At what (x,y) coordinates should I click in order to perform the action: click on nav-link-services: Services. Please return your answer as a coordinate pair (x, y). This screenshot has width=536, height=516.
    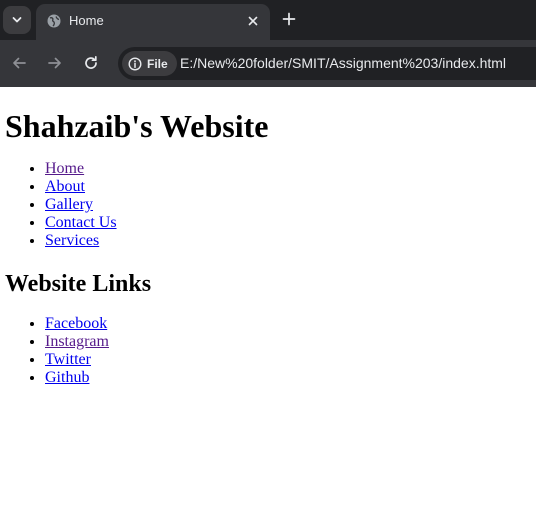
    Looking at the image, I should click on (72, 240).